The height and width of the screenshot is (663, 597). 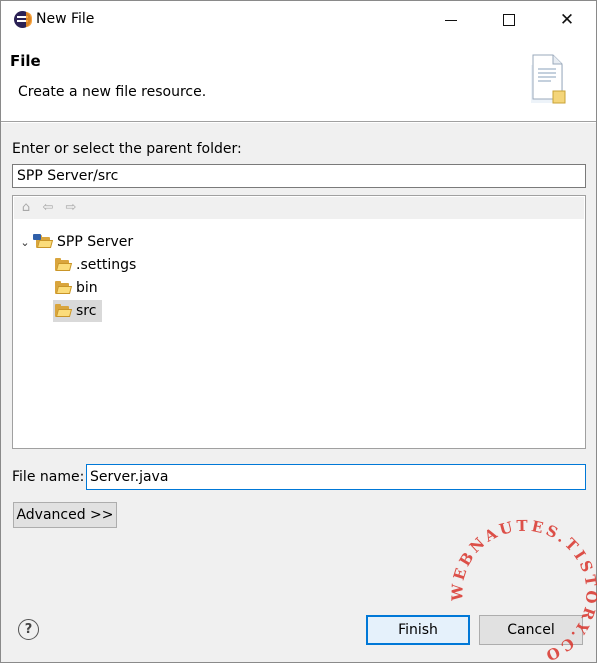 What do you see at coordinates (299, 176) in the screenshot?
I see `parent-folder-input: SPP Server/src` at bounding box center [299, 176].